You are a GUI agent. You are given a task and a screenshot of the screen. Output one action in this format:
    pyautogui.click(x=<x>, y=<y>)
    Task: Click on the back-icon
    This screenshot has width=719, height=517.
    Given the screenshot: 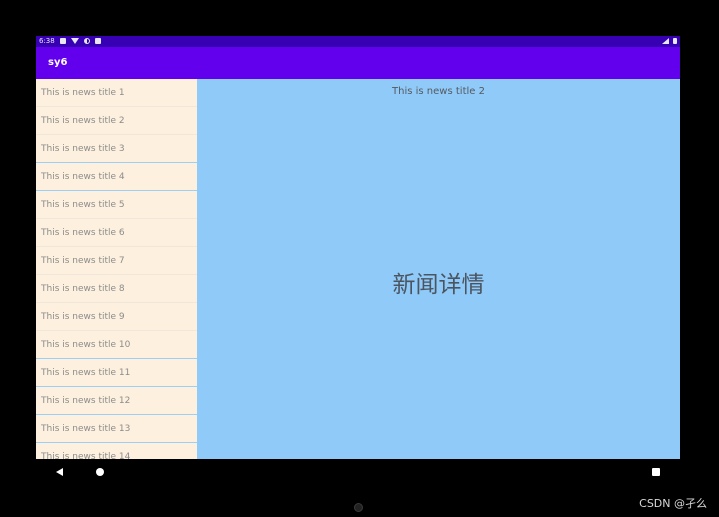 What is the action you would take?
    pyautogui.click(x=59, y=472)
    